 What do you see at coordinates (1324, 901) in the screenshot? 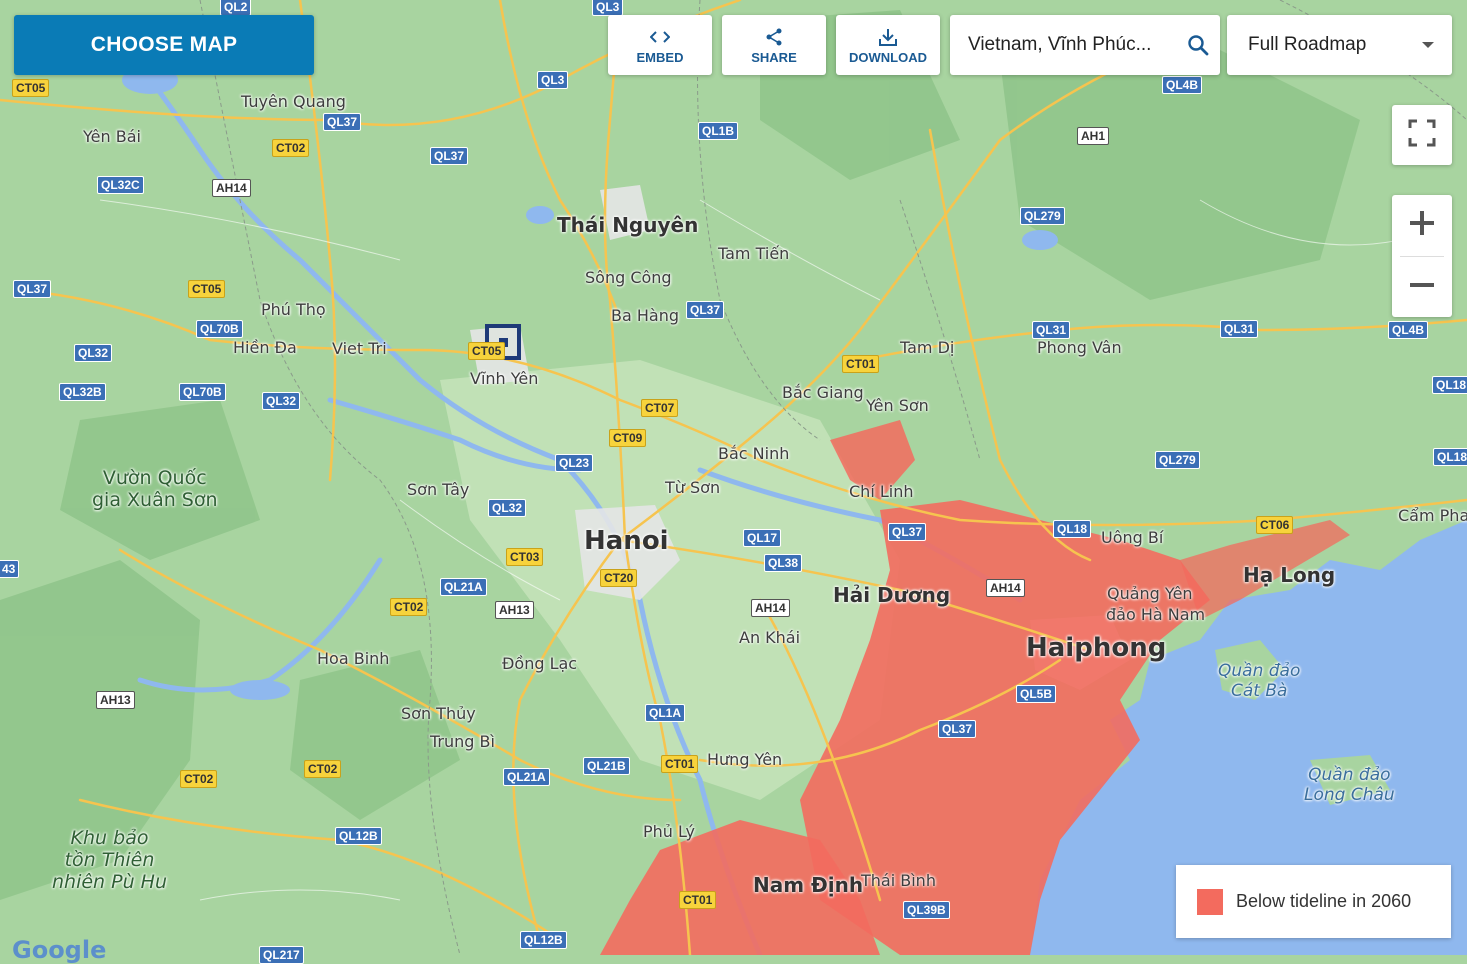
I see `legend-label: Below tideline in 2060` at bounding box center [1324, 901].